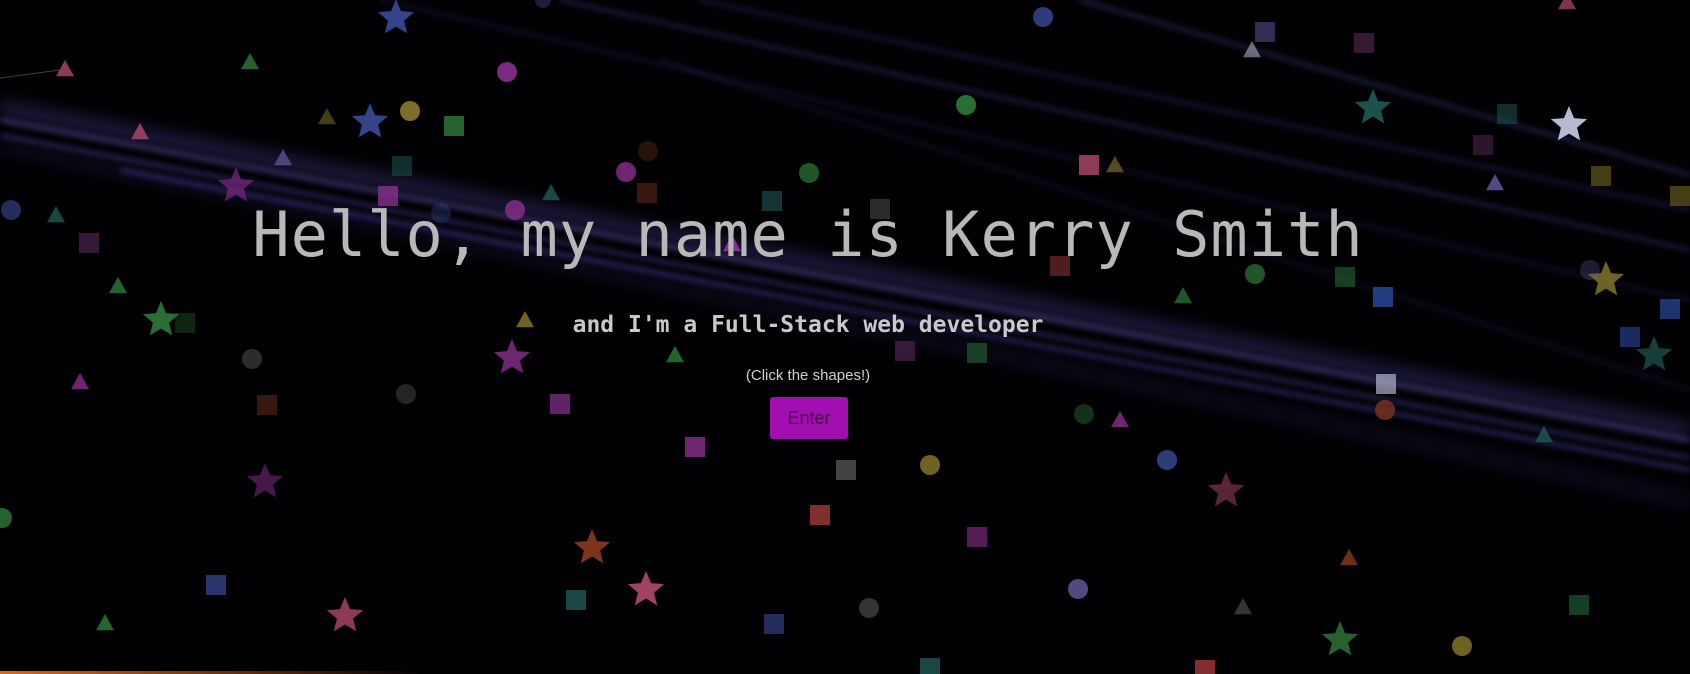 The width and height of the screenshot is (1690, 674). Describe the element at coordinates (808, 325) in the screenshot. I see `page-subtitle: and I'm a Full-Stack web developer` at that location.